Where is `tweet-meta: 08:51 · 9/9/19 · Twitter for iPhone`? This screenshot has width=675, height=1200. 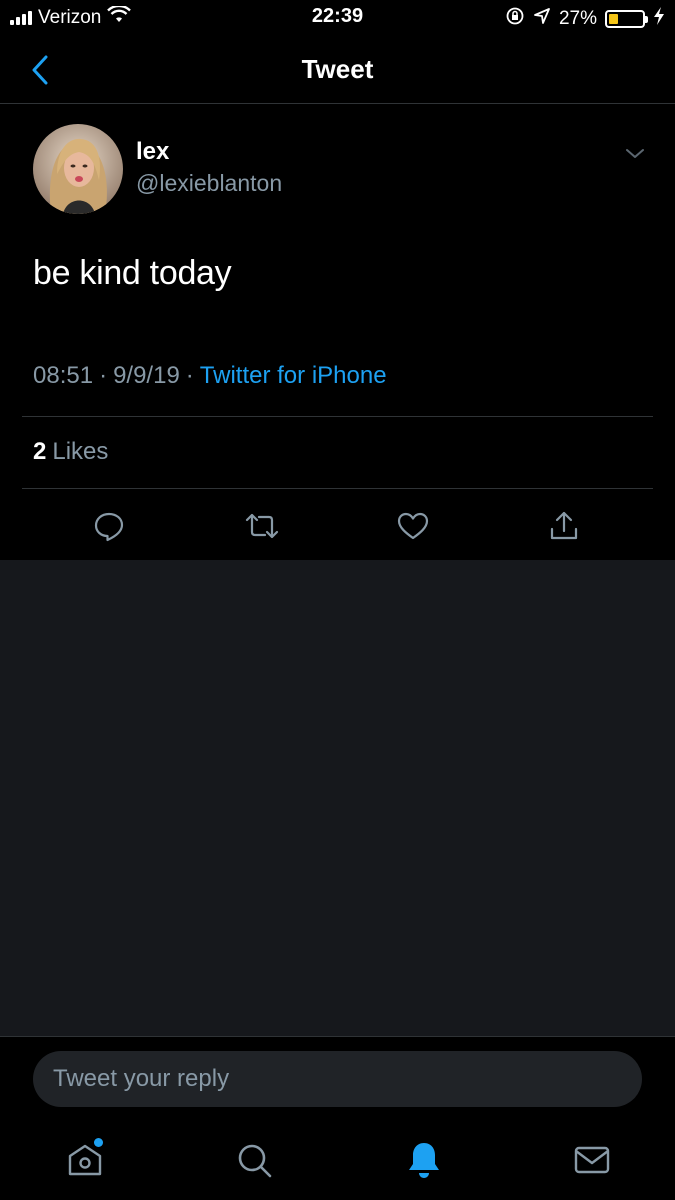 tweet-meta: 08:51 · 9/9/19 · Twitter for iPhone is located at coordinates (210, 376).